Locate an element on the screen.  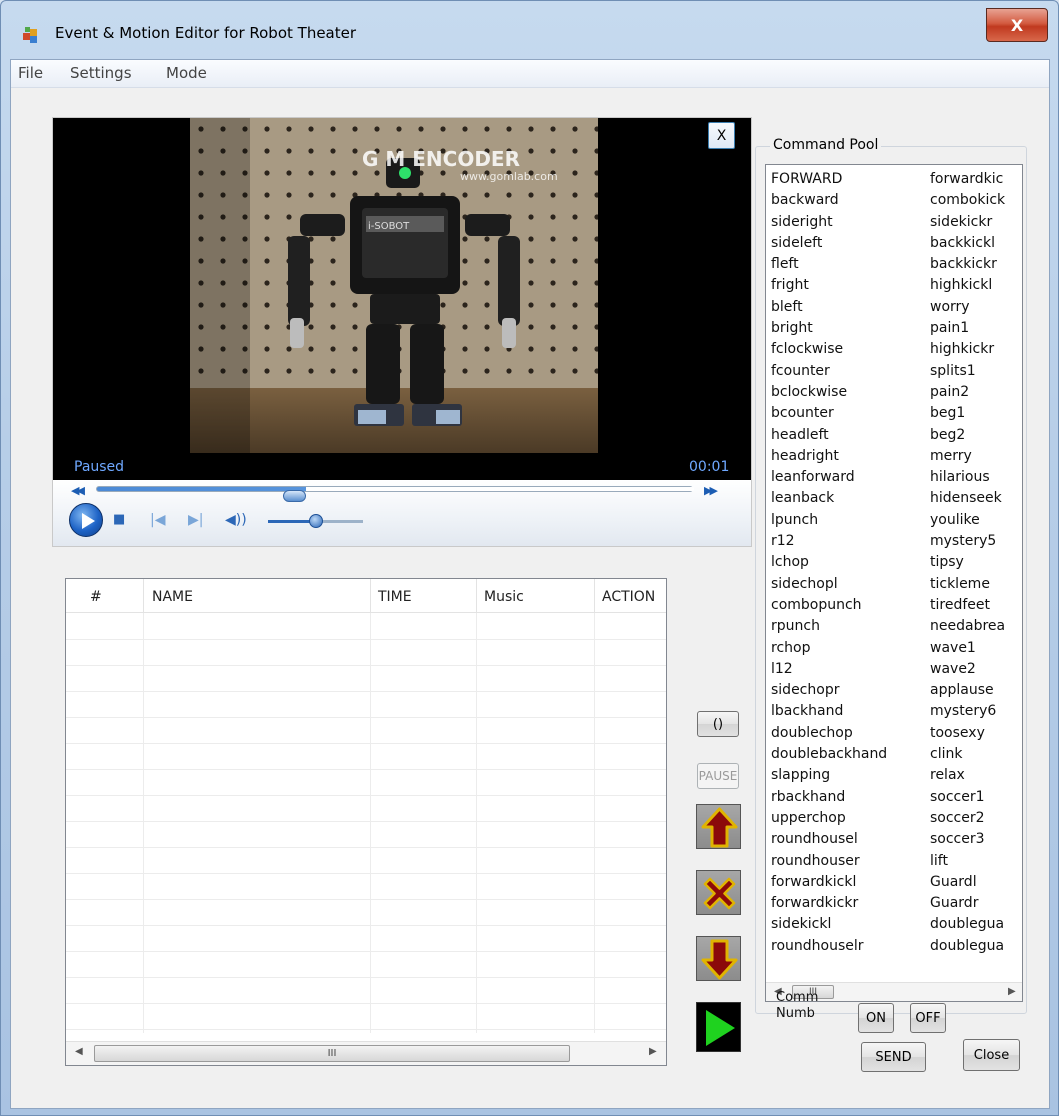
command-item: roundhouser is located at coordinates (829, 861).